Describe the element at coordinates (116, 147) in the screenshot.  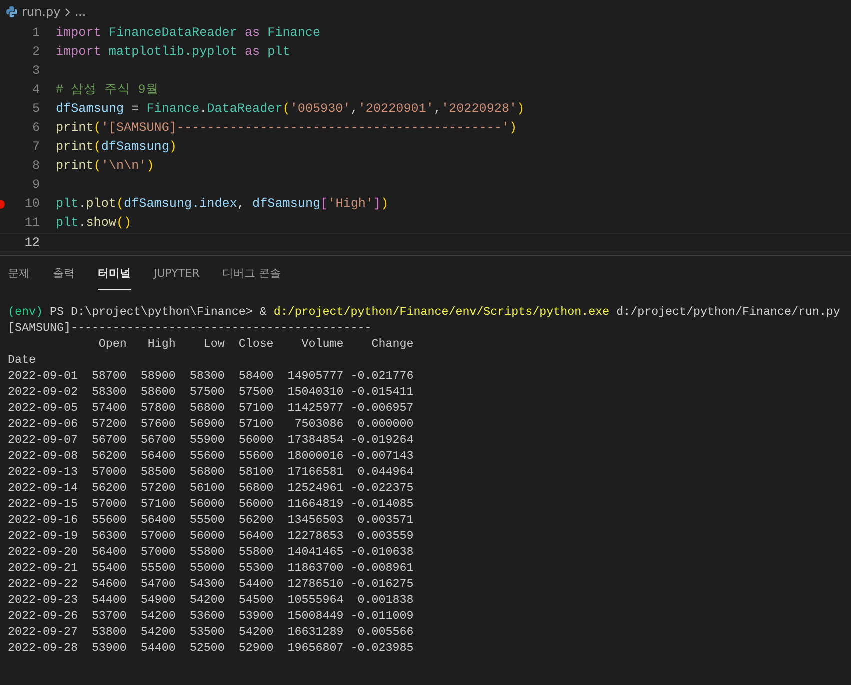
I see `code-line: print(dfSamsung)` at that location.